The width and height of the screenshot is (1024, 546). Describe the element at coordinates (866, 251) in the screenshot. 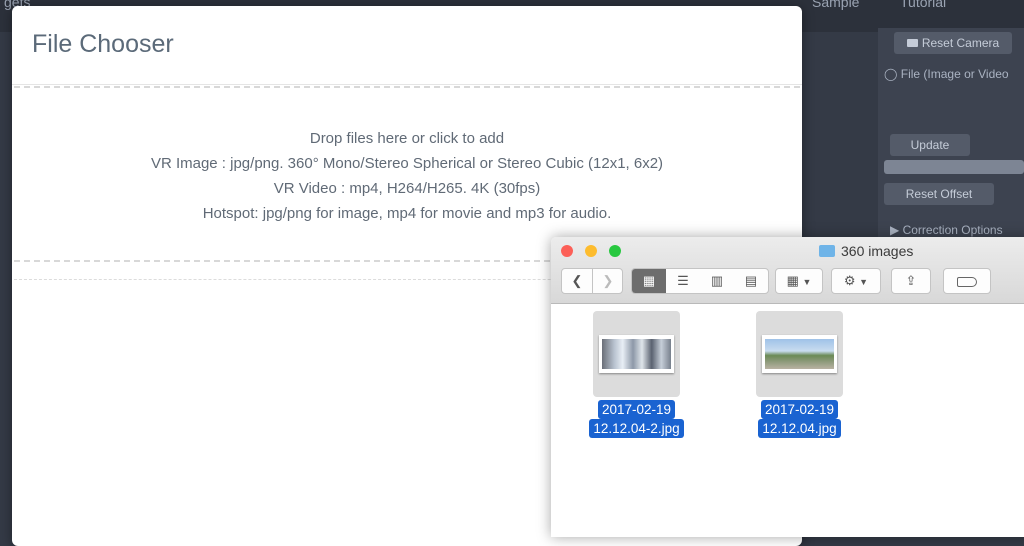

I see `finder-title: 360 images` at that location.